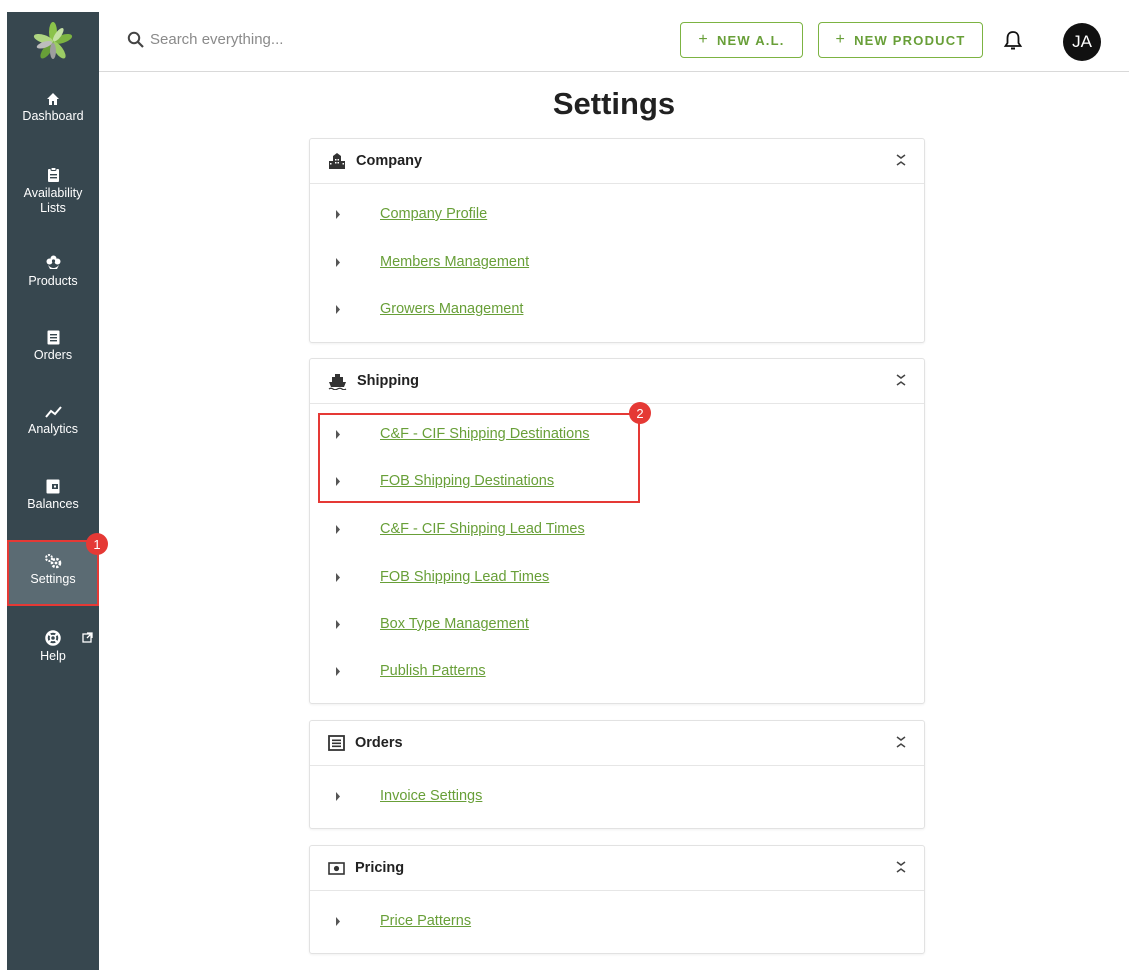 Image resolution: width=1136 pixels, height=973 pixels. What do you see at coordinates (135, 39) in the screenshot?
I see `search-icon` at bounding box center [135, 39].